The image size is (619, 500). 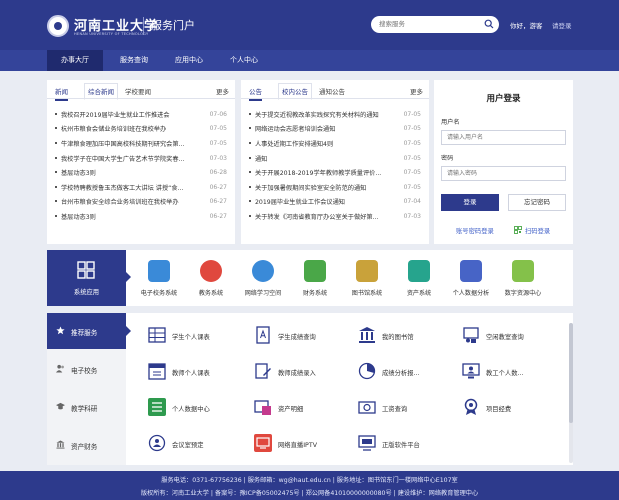 What do you see at coordinates (537, 202) in the screenshot?
I see `forgot-password-button: 忘记密码` at bounding box center [537, 202].